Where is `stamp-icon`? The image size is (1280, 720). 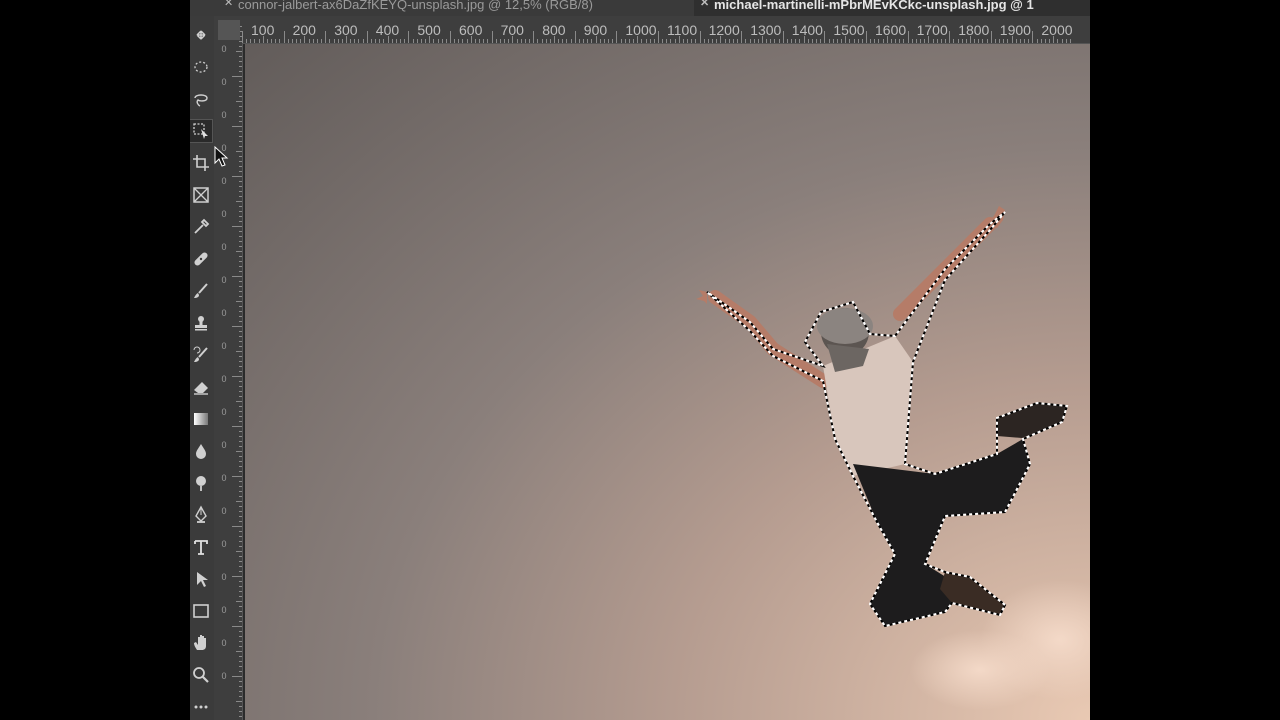
stamp-icon is located at coordinates (201, 323).